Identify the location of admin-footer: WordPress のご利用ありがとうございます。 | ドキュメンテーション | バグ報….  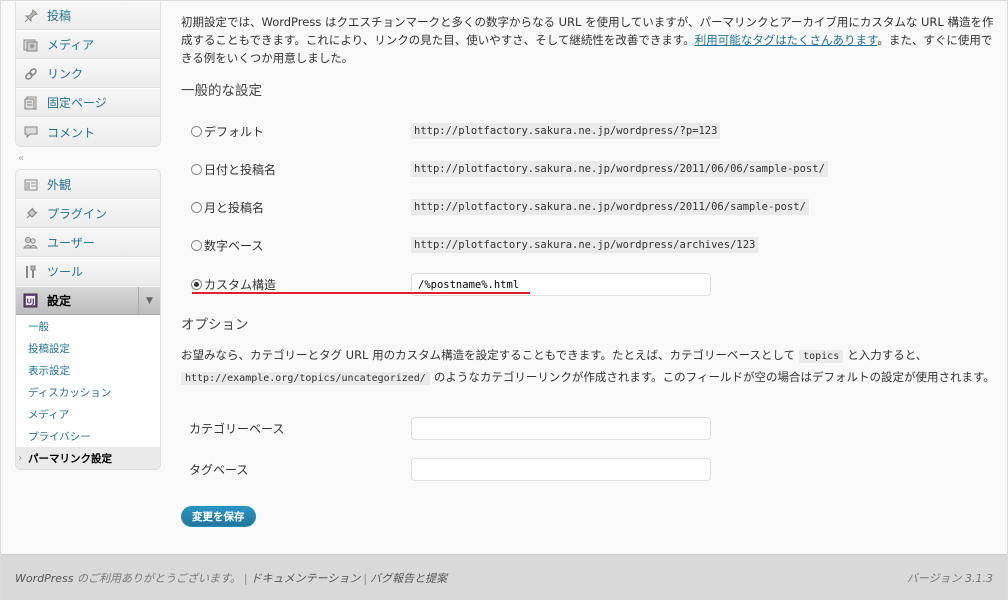
(504, 577).